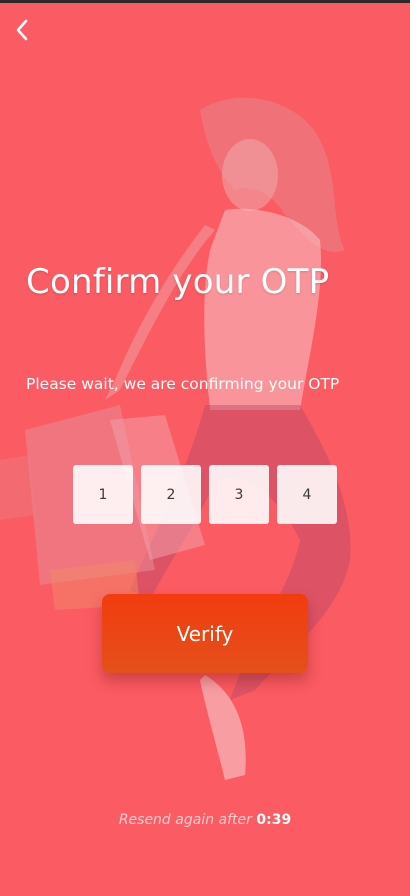 Image resolution: width=410 pixels, height=896 pixels. What do you see at coordinates (178, 282) in the screenshot?
I see `page-title: Confirm your OTP` at bounding box center [178, 282].